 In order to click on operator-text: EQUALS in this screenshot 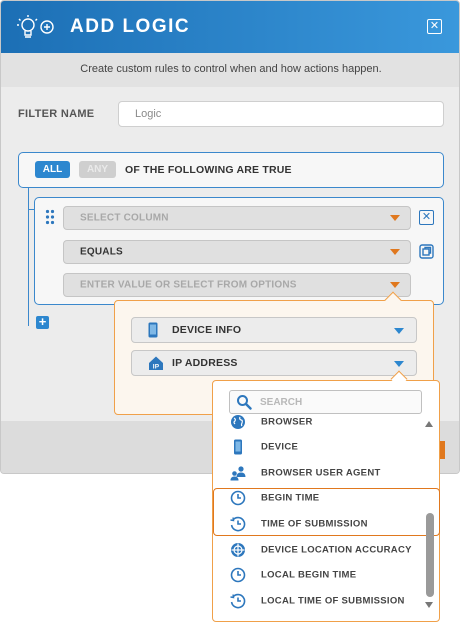, I will do `click(101, 252)`.